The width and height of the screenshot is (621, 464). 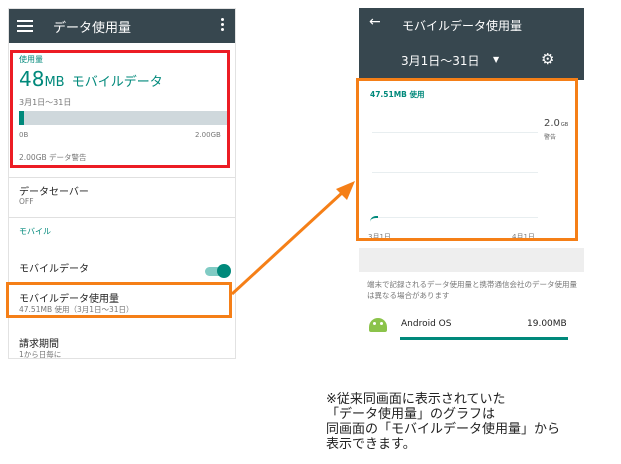 I want to click on note-line: ※従来同画面に表示されていた, so click(x=416, y=399).